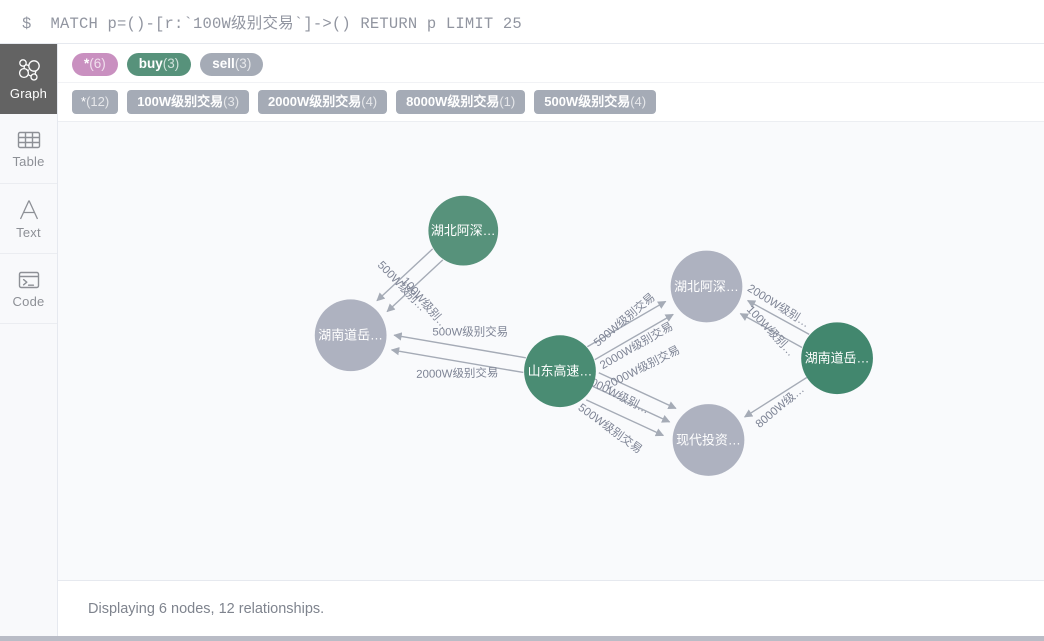 This screenshot has width=1044, height=641. I want to click on rel-type-chip-count: (12), so click(98, 101).